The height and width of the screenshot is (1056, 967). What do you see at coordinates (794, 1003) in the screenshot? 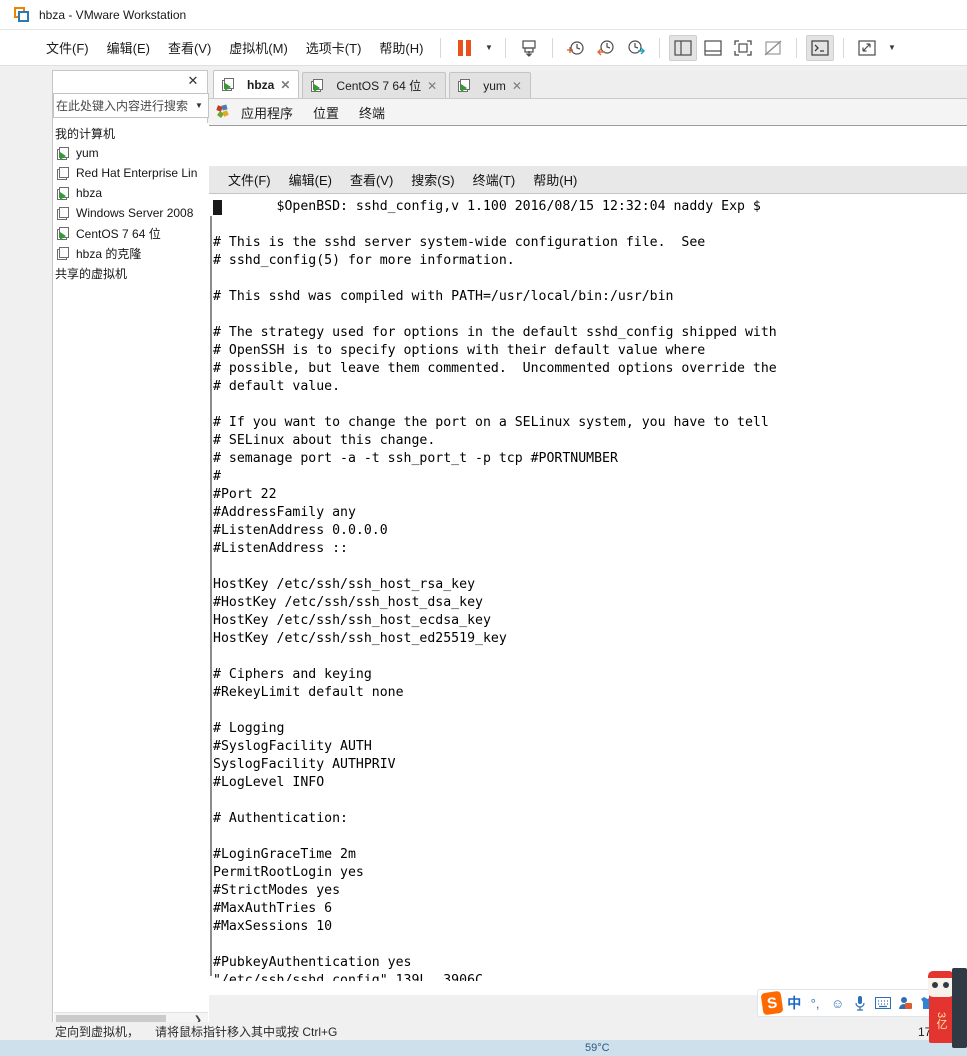
I see `chinese-mode-icon: 中` at bounding box center [794, 1003].